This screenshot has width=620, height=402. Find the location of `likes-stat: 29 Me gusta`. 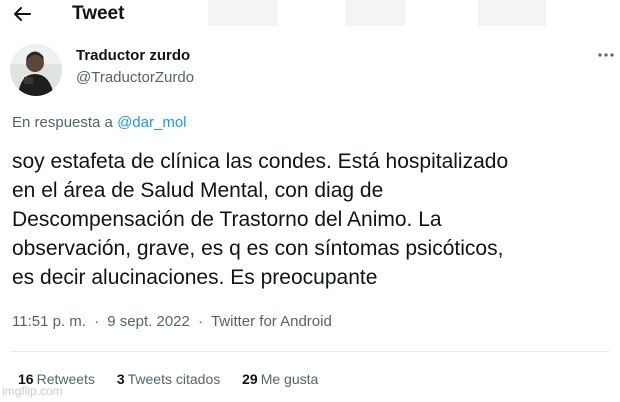

likes-stat: 29 Me gusta is located at coordinates (280, 379).